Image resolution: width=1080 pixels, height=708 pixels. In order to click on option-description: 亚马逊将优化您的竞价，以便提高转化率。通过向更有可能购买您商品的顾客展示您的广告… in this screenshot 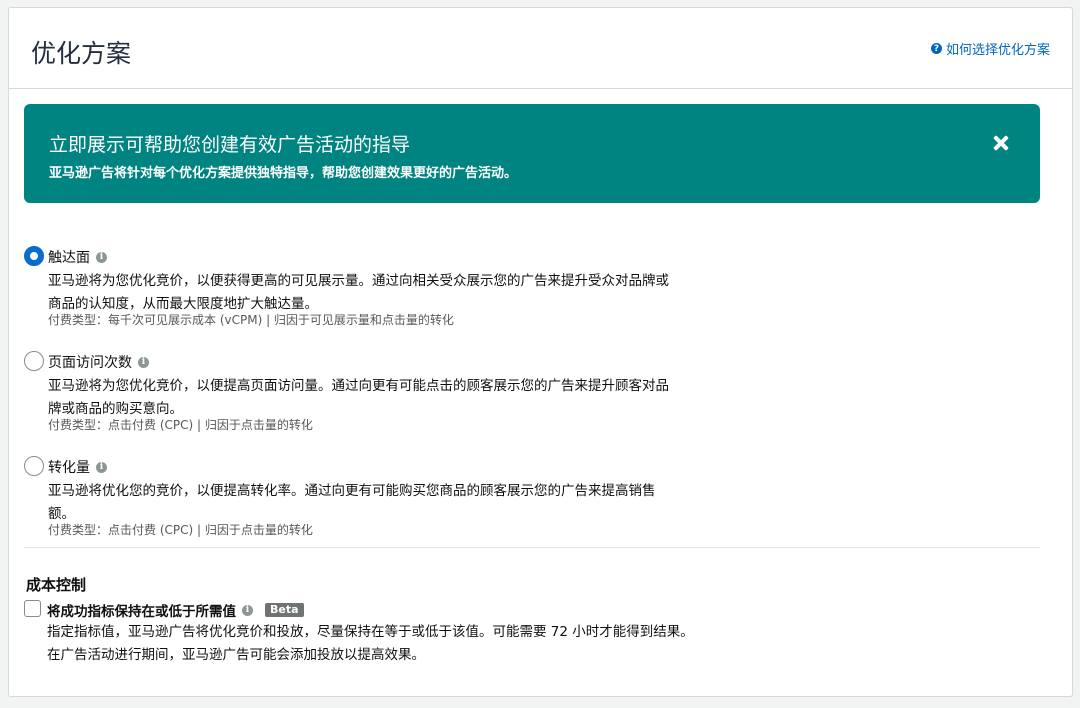, I will do `click(383, 503)`.